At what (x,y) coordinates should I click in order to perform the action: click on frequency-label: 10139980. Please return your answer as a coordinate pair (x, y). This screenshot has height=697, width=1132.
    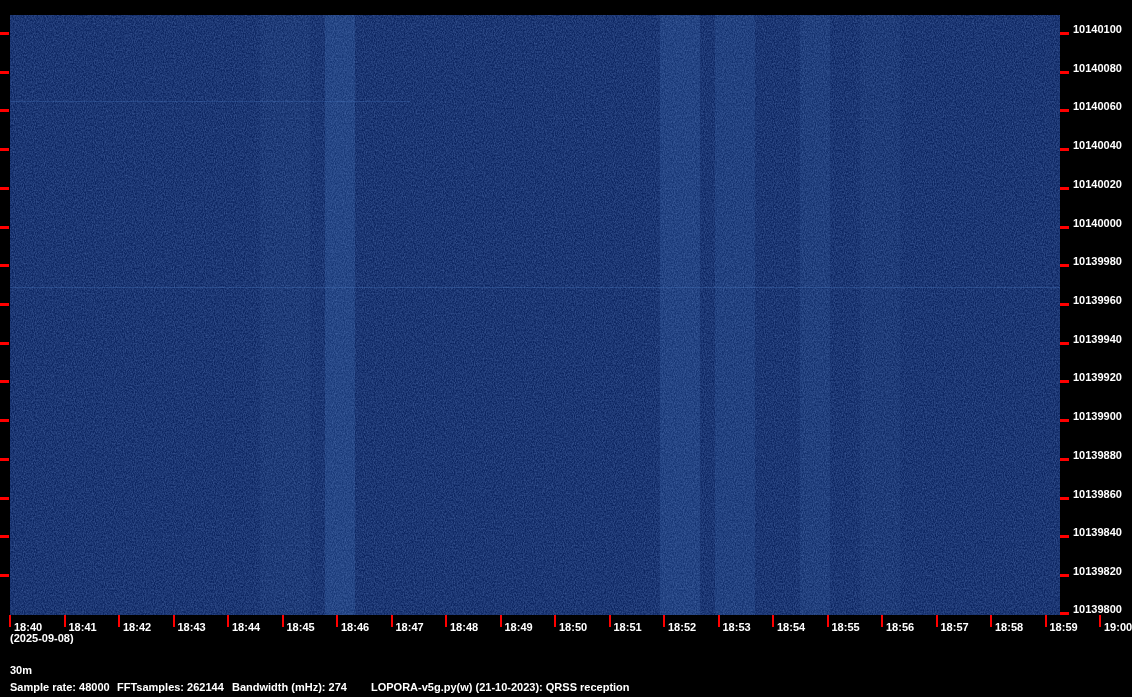
    Looking at the image, I should click on (1097, 261).